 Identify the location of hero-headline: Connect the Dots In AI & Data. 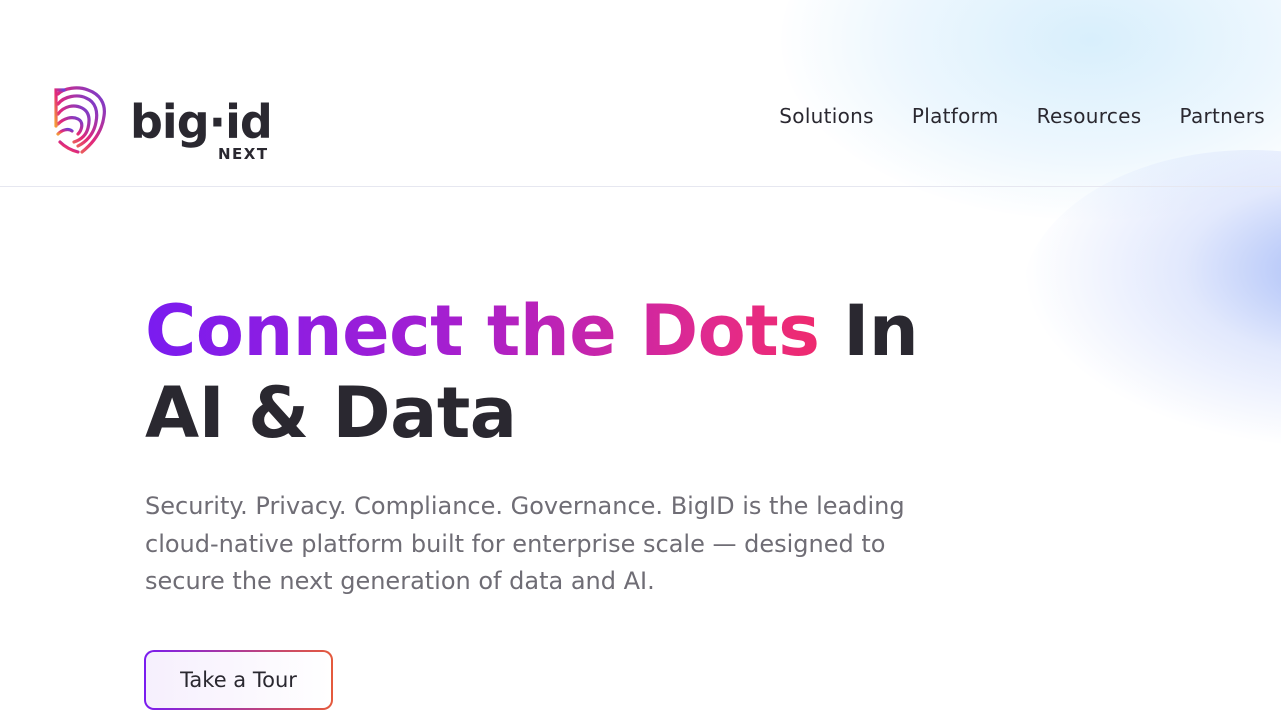
(555, 372).